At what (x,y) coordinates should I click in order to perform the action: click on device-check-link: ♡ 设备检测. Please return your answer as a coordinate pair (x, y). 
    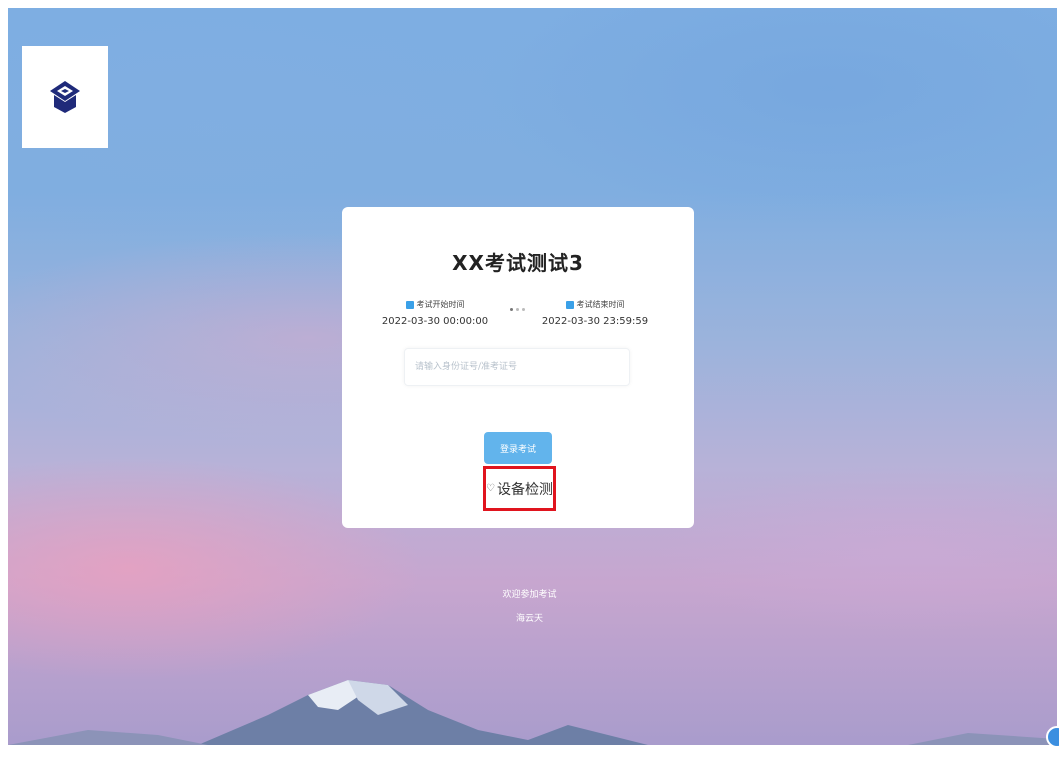
    Looking at the image, I should click on (519, 488).